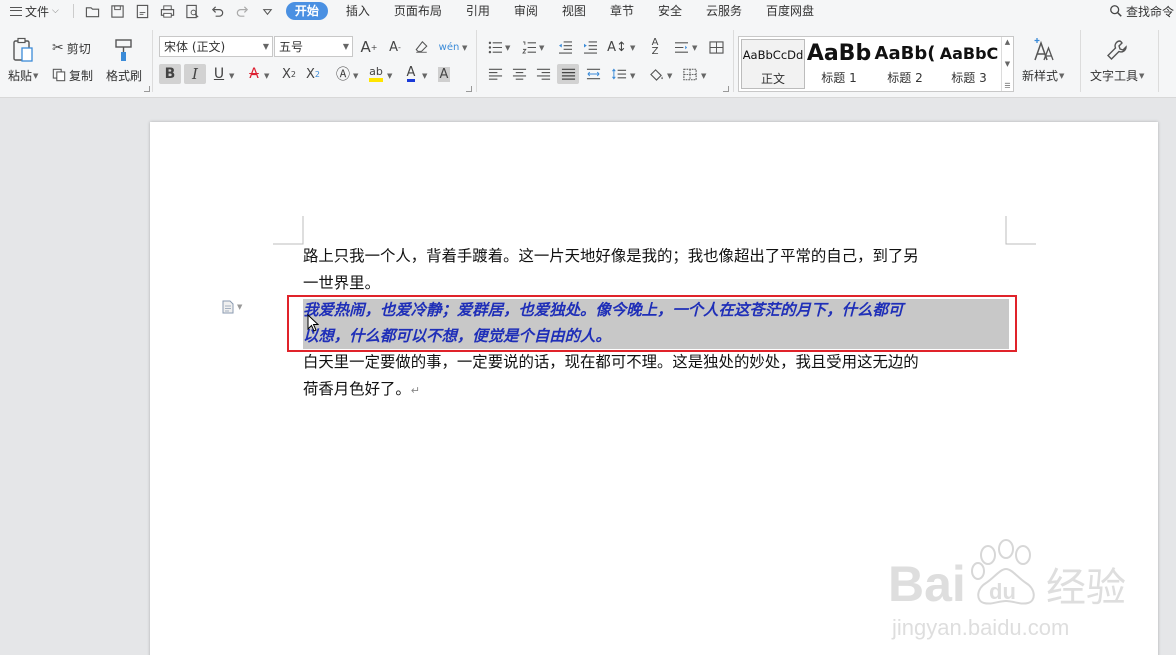 The image size is (1176, 655). Describe the element at coordinates (369, 47) in the screenshot. I see `increase-font-size-icon: A +` at that location.